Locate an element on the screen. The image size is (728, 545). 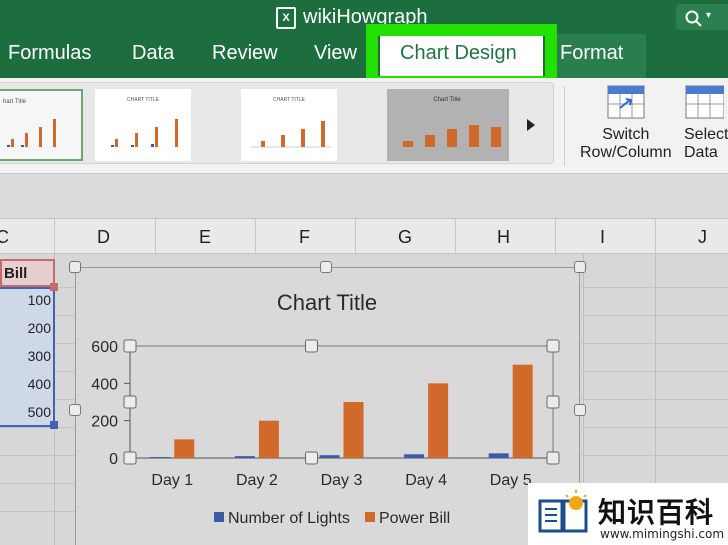
legend-label-lights: Number of Lights is located at coordinates (289, 518).